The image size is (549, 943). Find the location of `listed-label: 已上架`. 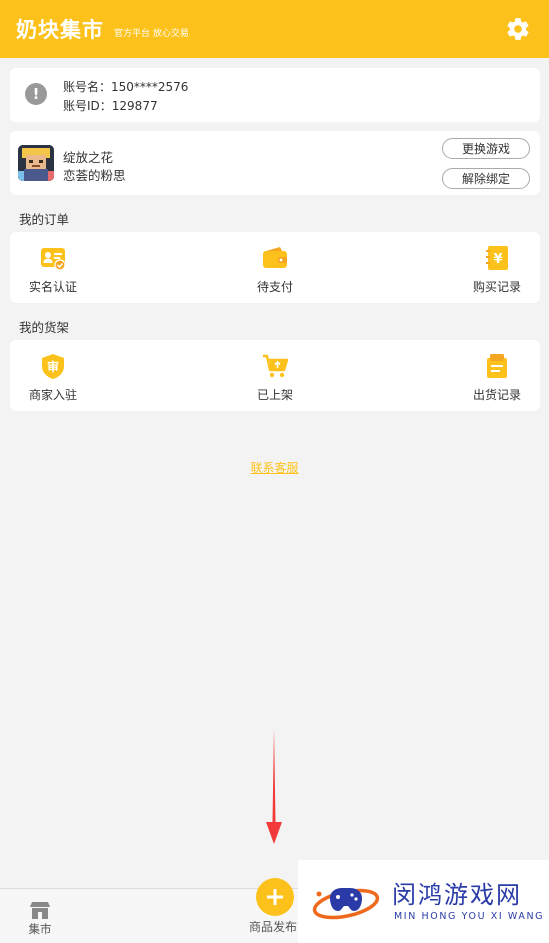

listed-label: 已上架 is located at coordinates (274, 395).